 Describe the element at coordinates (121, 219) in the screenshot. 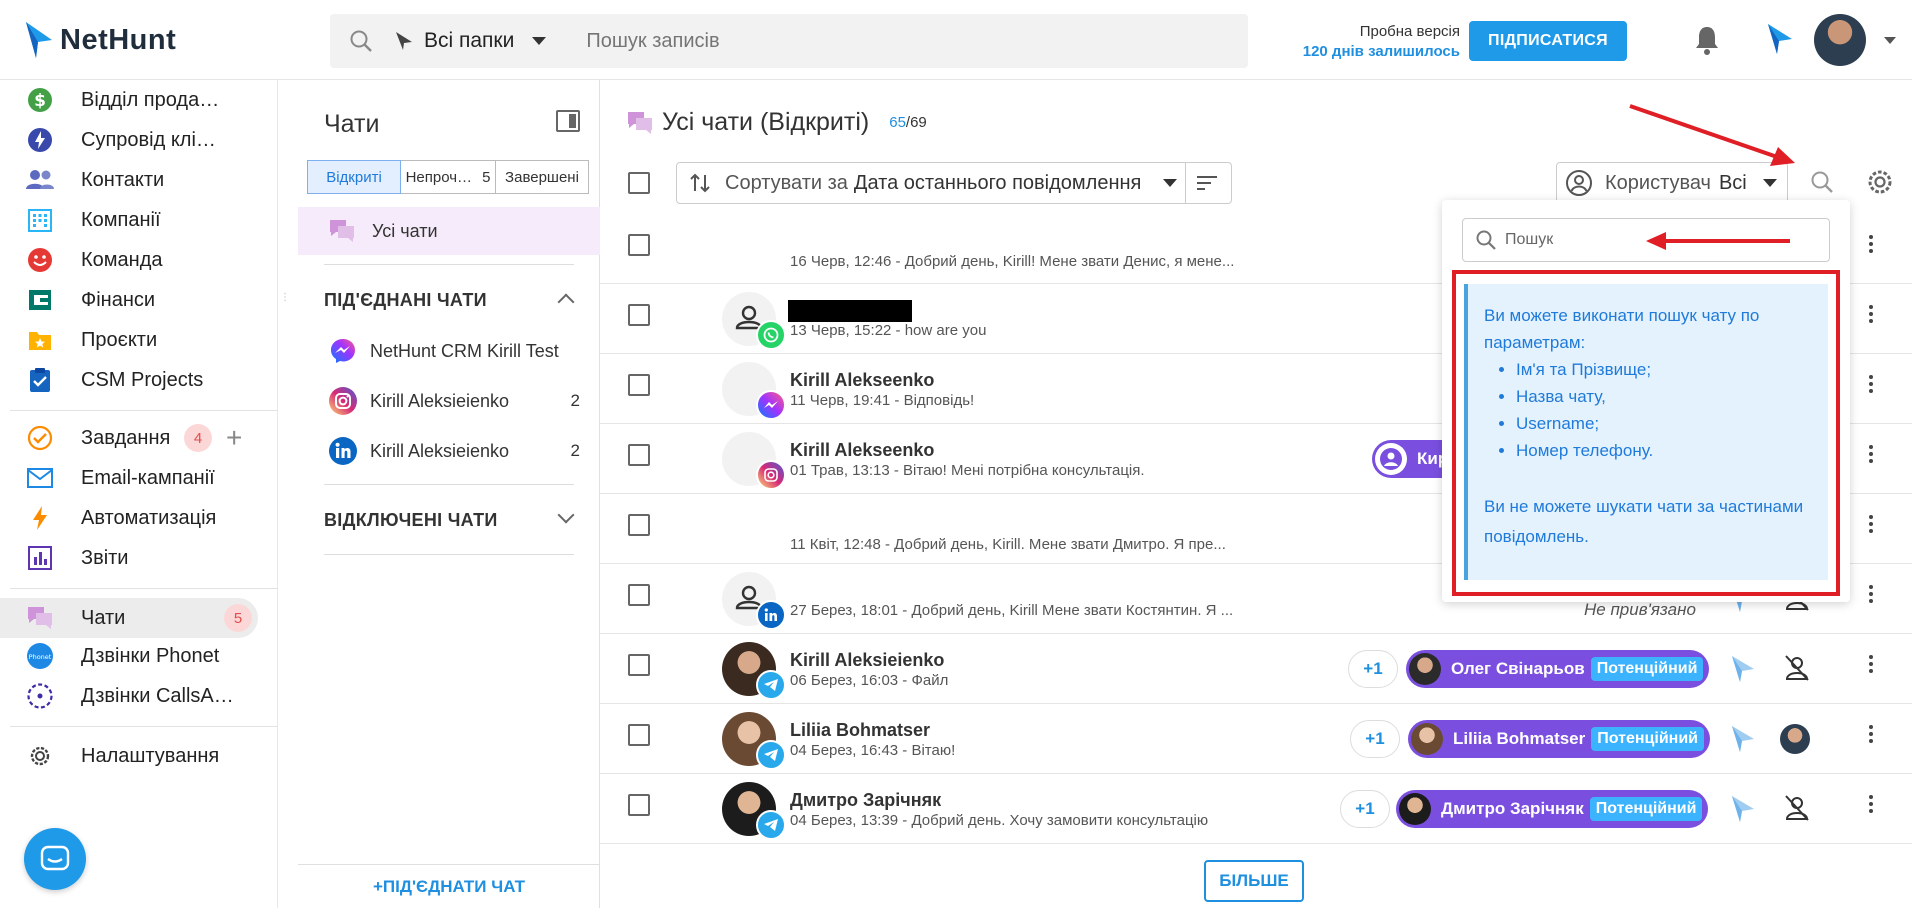

I see `sidebar-item-label: Компанії` at that location.